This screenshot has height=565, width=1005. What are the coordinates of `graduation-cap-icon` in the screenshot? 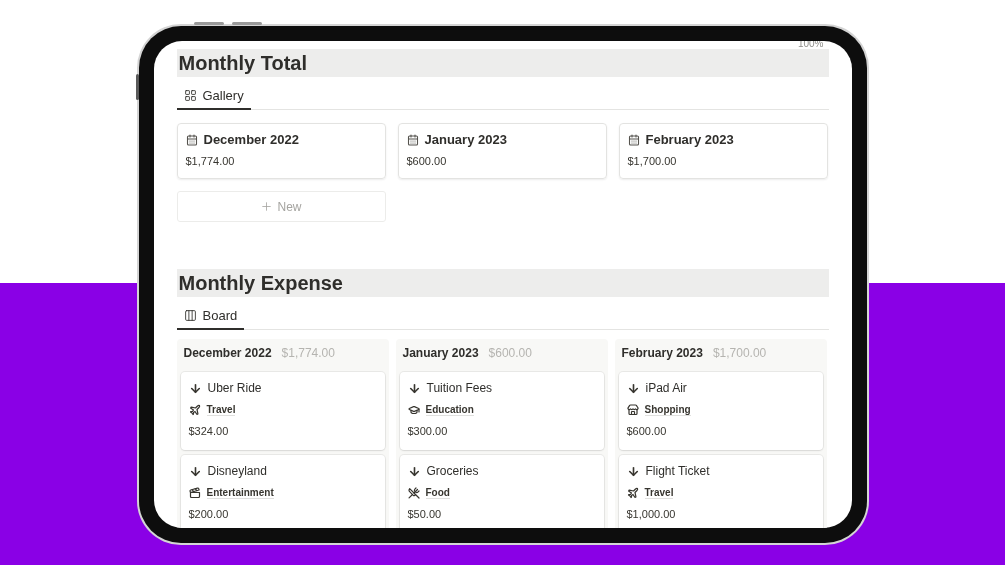 It's located at (413, 410).